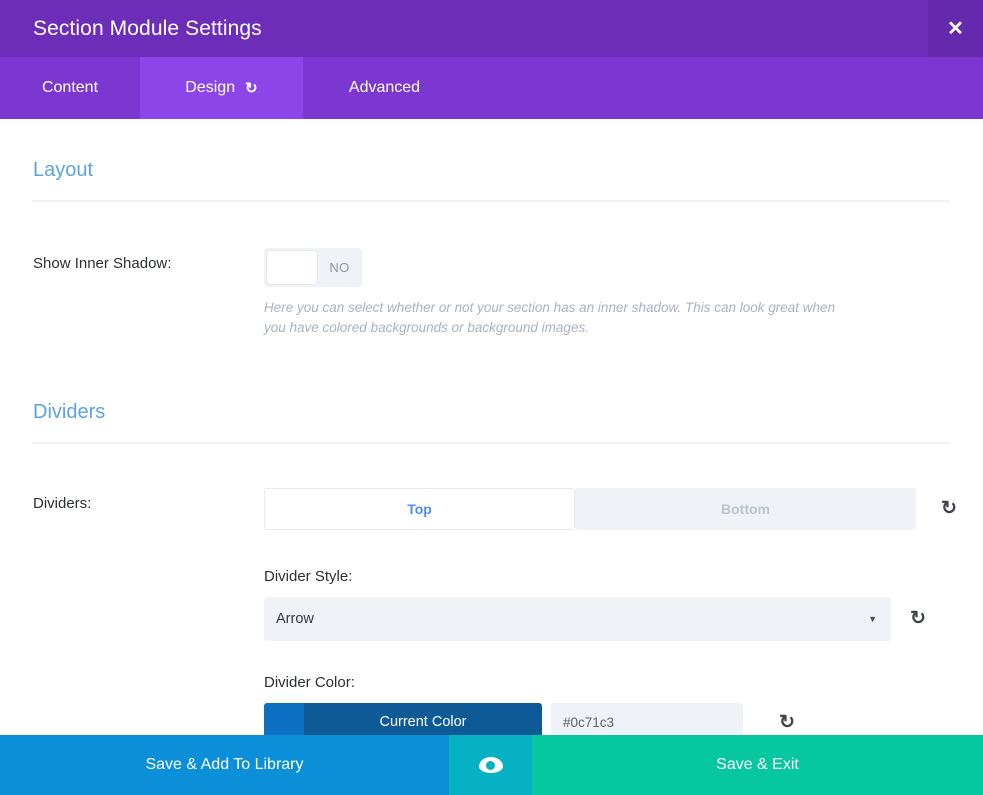 The height and width of the screenshot is (795, 983). I want to click on segment-top: Top, so click(419, 508).